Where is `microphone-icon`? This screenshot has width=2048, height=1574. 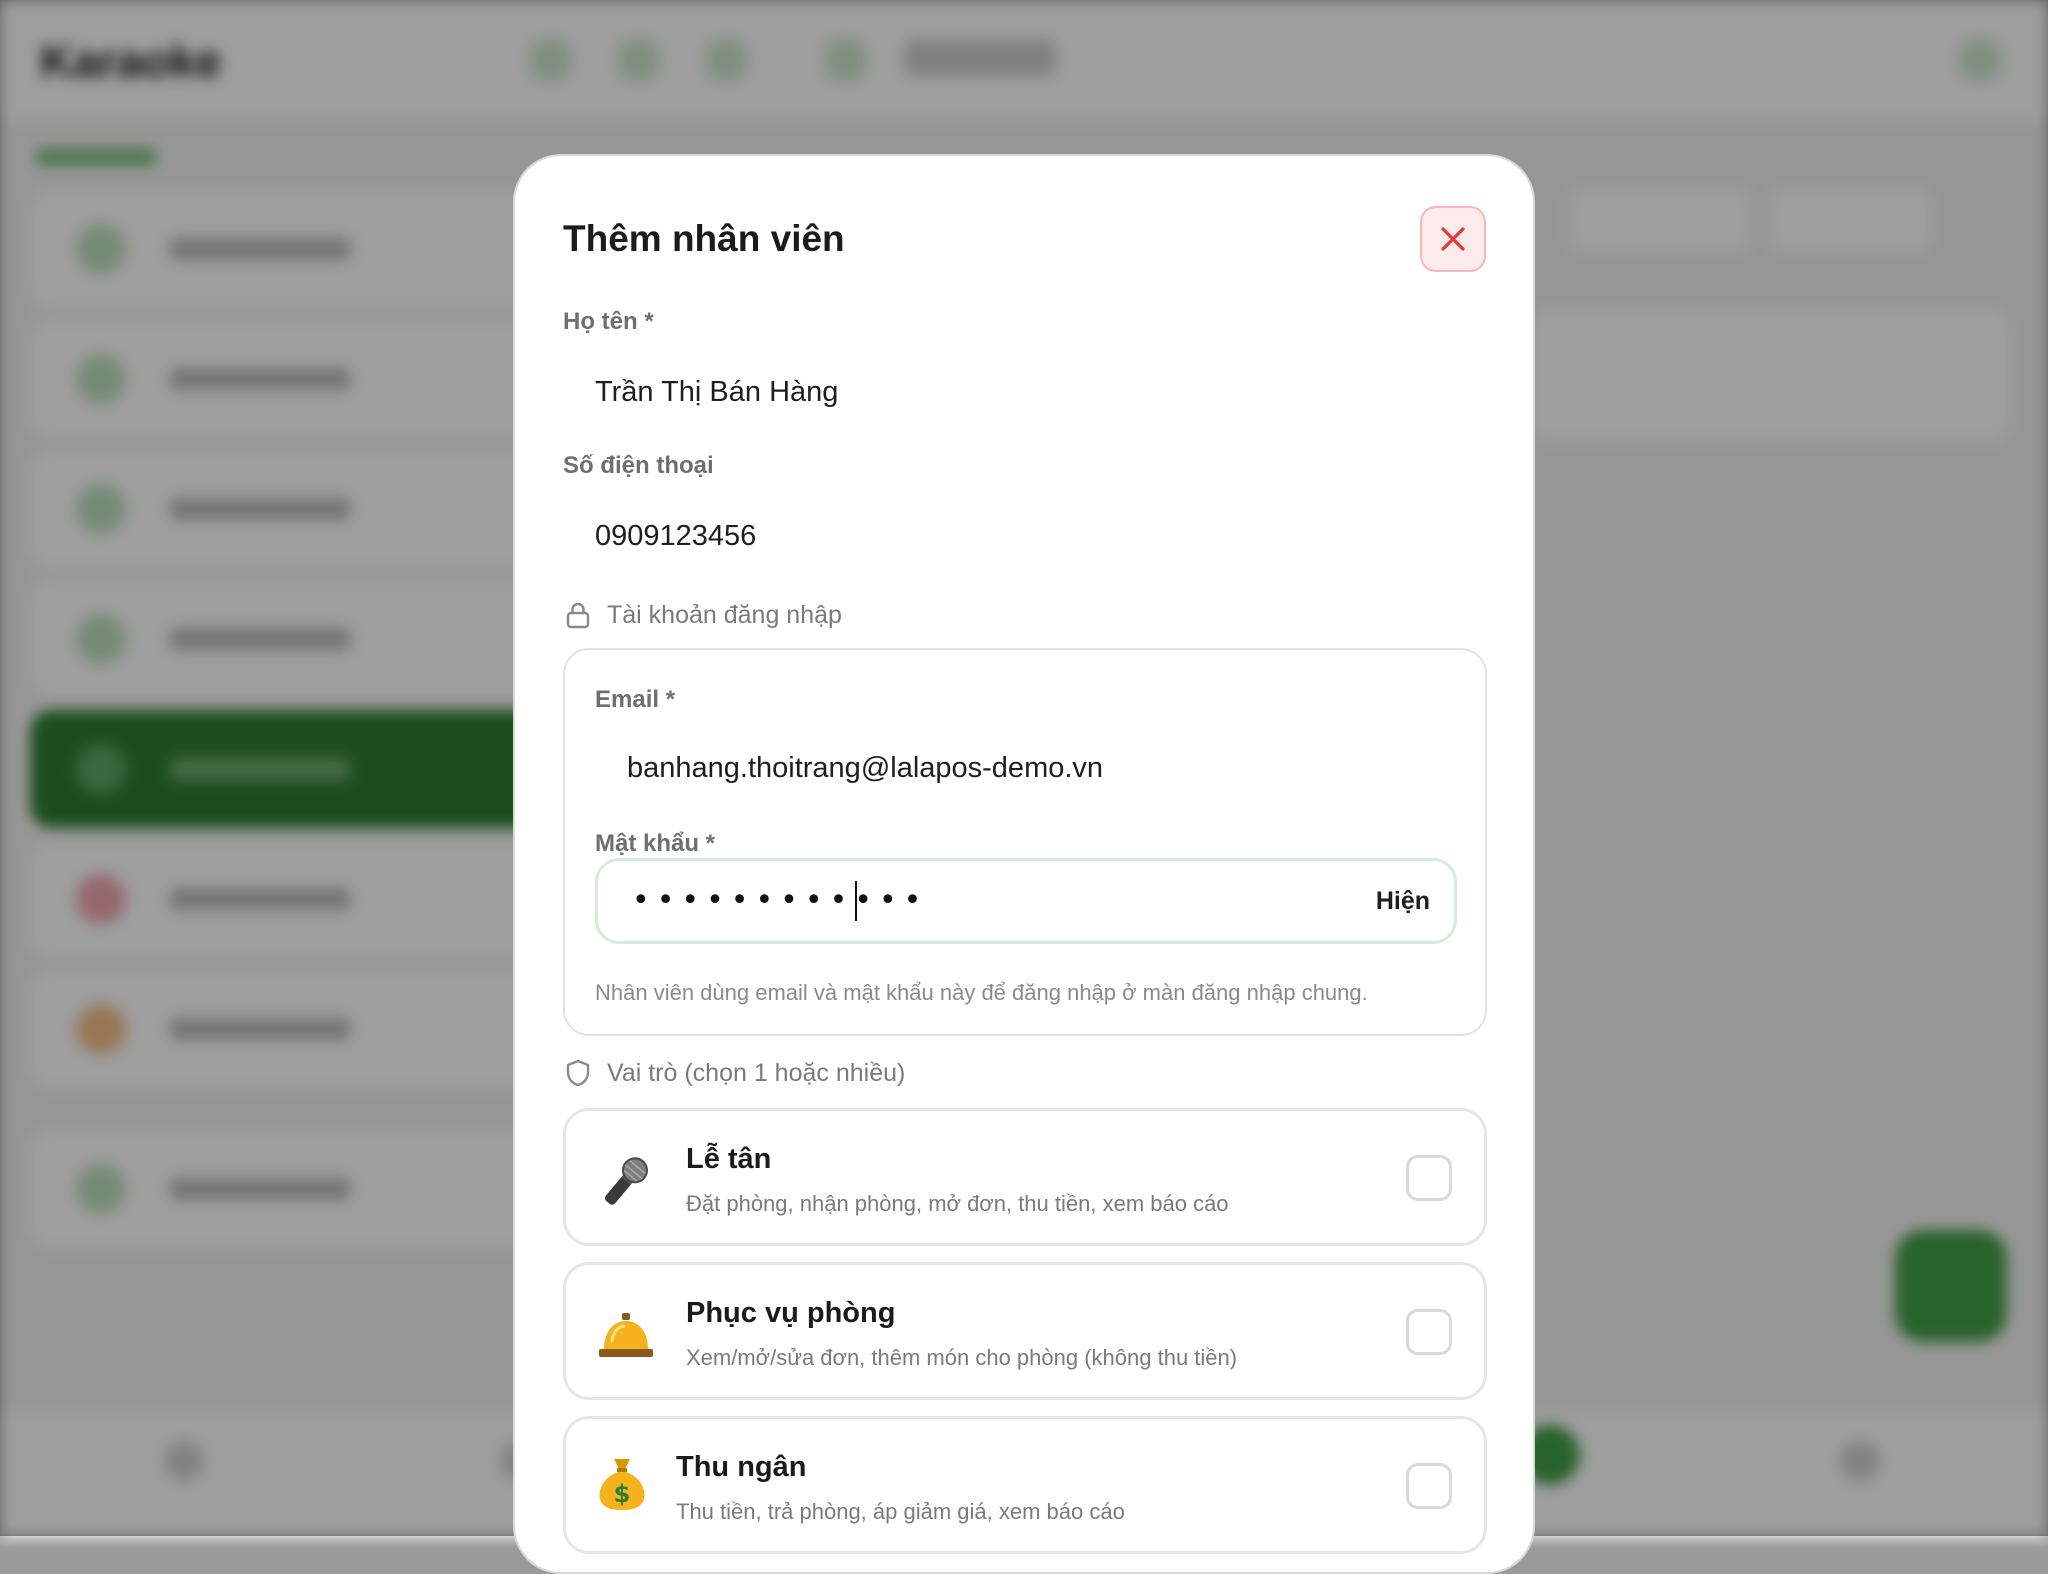 microphone-icon is located at coordinates (626, 1181).